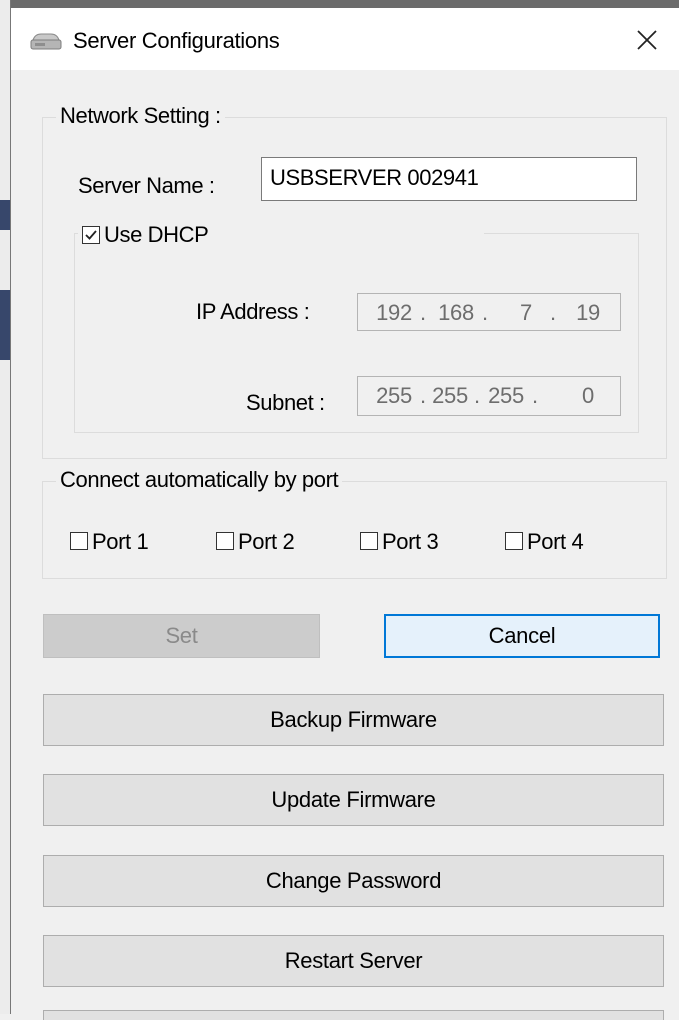 This screenshot has width=679, height=1020. What do you see at coordinates (555, 541) in the screenshot?
I see `port-4-label: Port 4` at bounding box center [555, 541].